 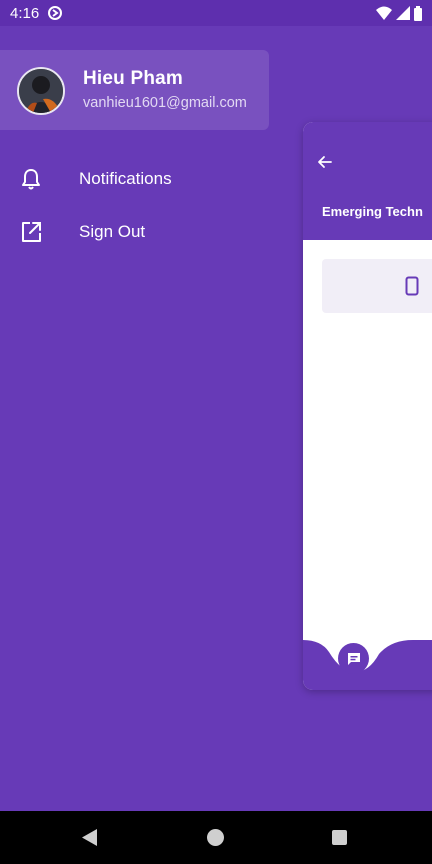 What do you see at coordinates (165, 103) in the screenshot?
I see `profile-email: vanhieu1601@gmail.com` at bounding box center [165, 103].